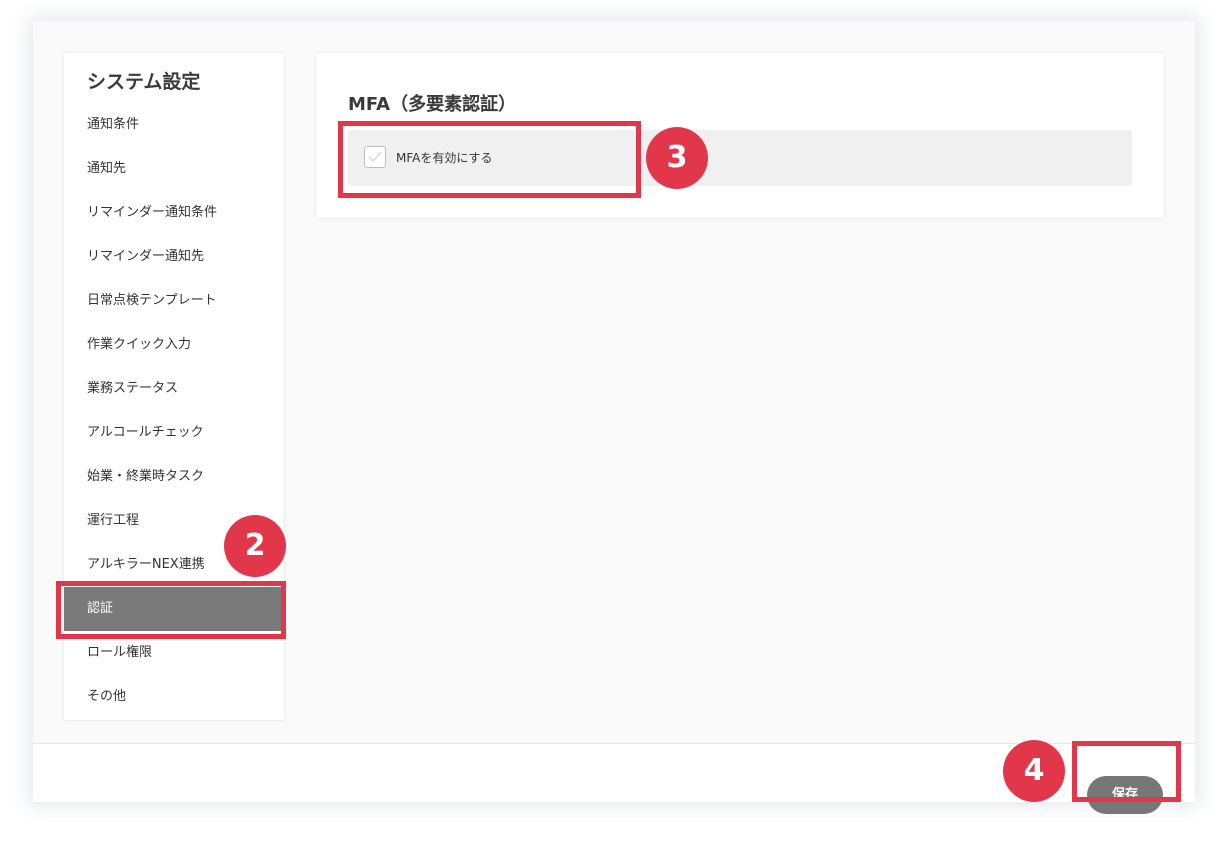 Image resolution: width=1228 pixels, height=844 pixels. Describe the element at coordinates (174, 697) in the screenshot. I see `sidebar-item-other: その他` at that location.